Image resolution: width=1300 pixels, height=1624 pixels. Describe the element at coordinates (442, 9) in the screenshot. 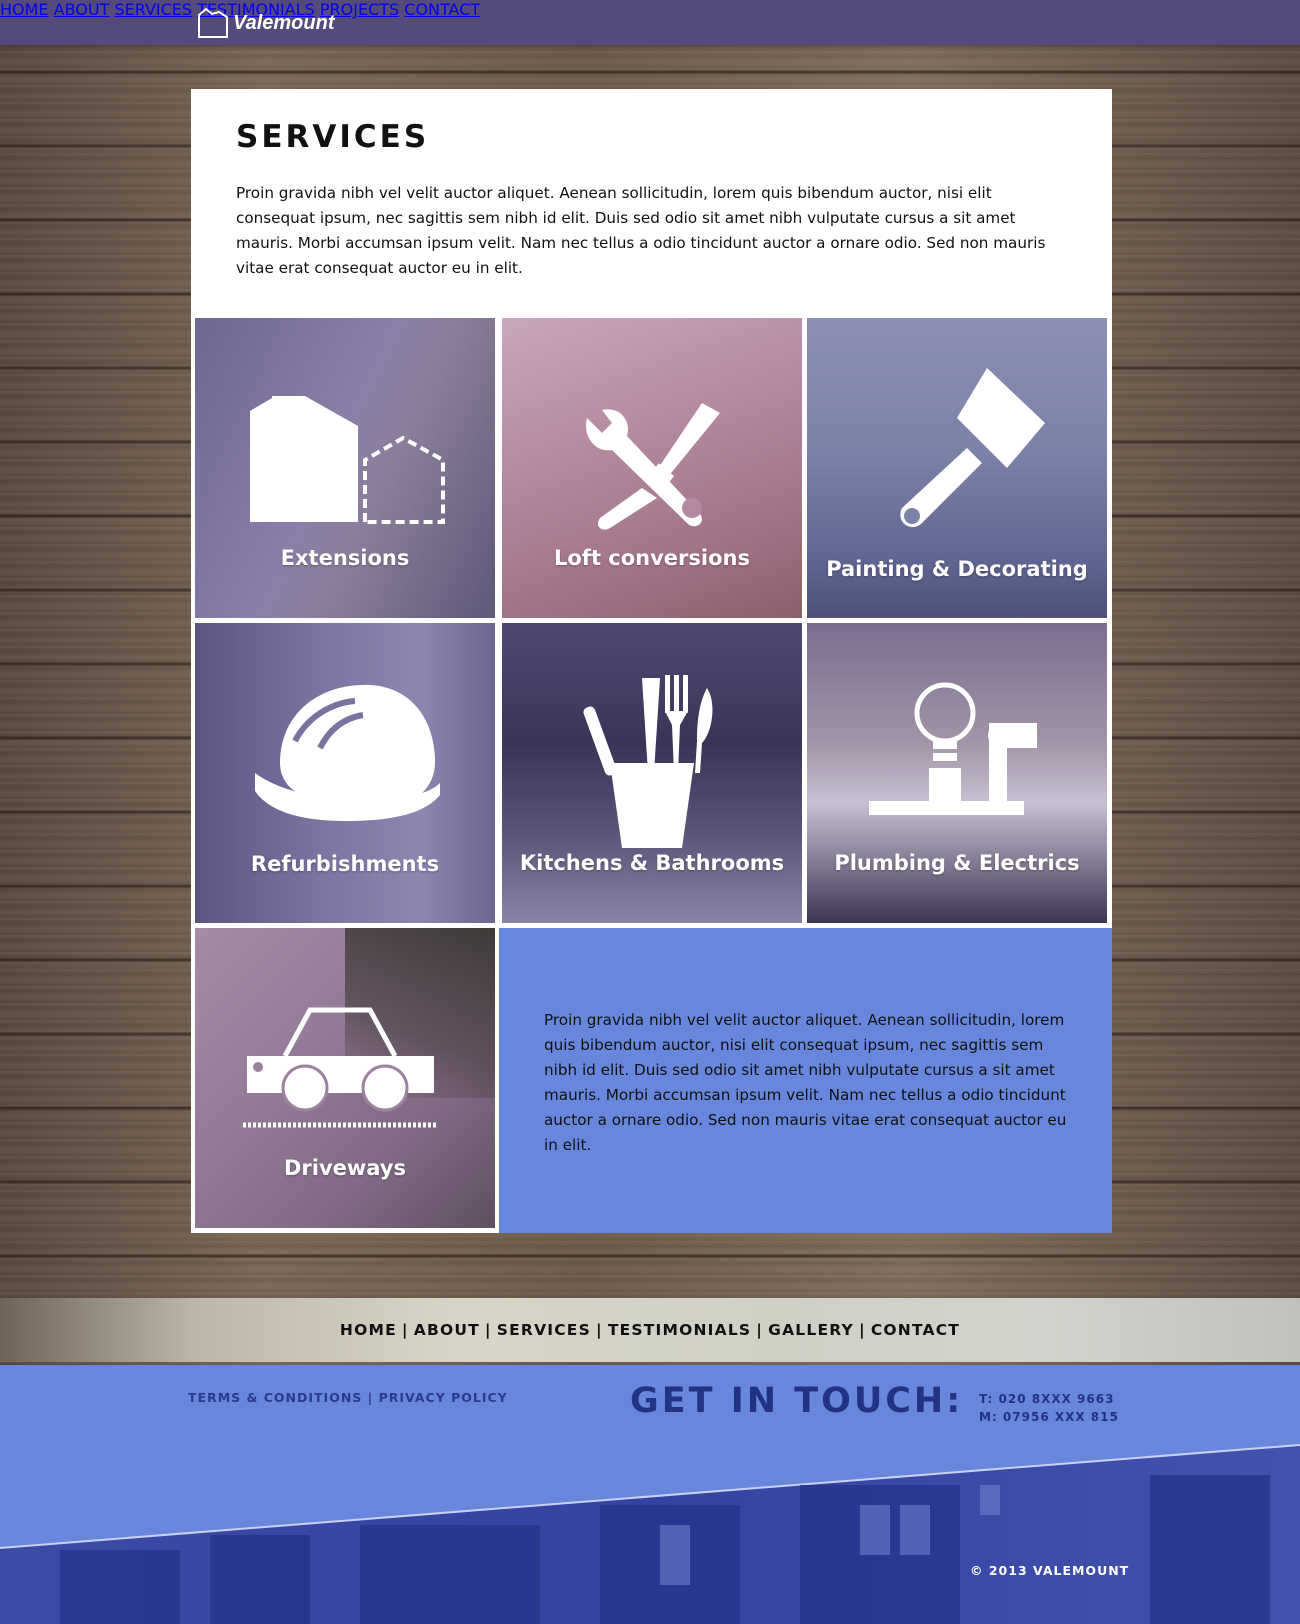

I see `nav-contact: CONTACT` at that location.